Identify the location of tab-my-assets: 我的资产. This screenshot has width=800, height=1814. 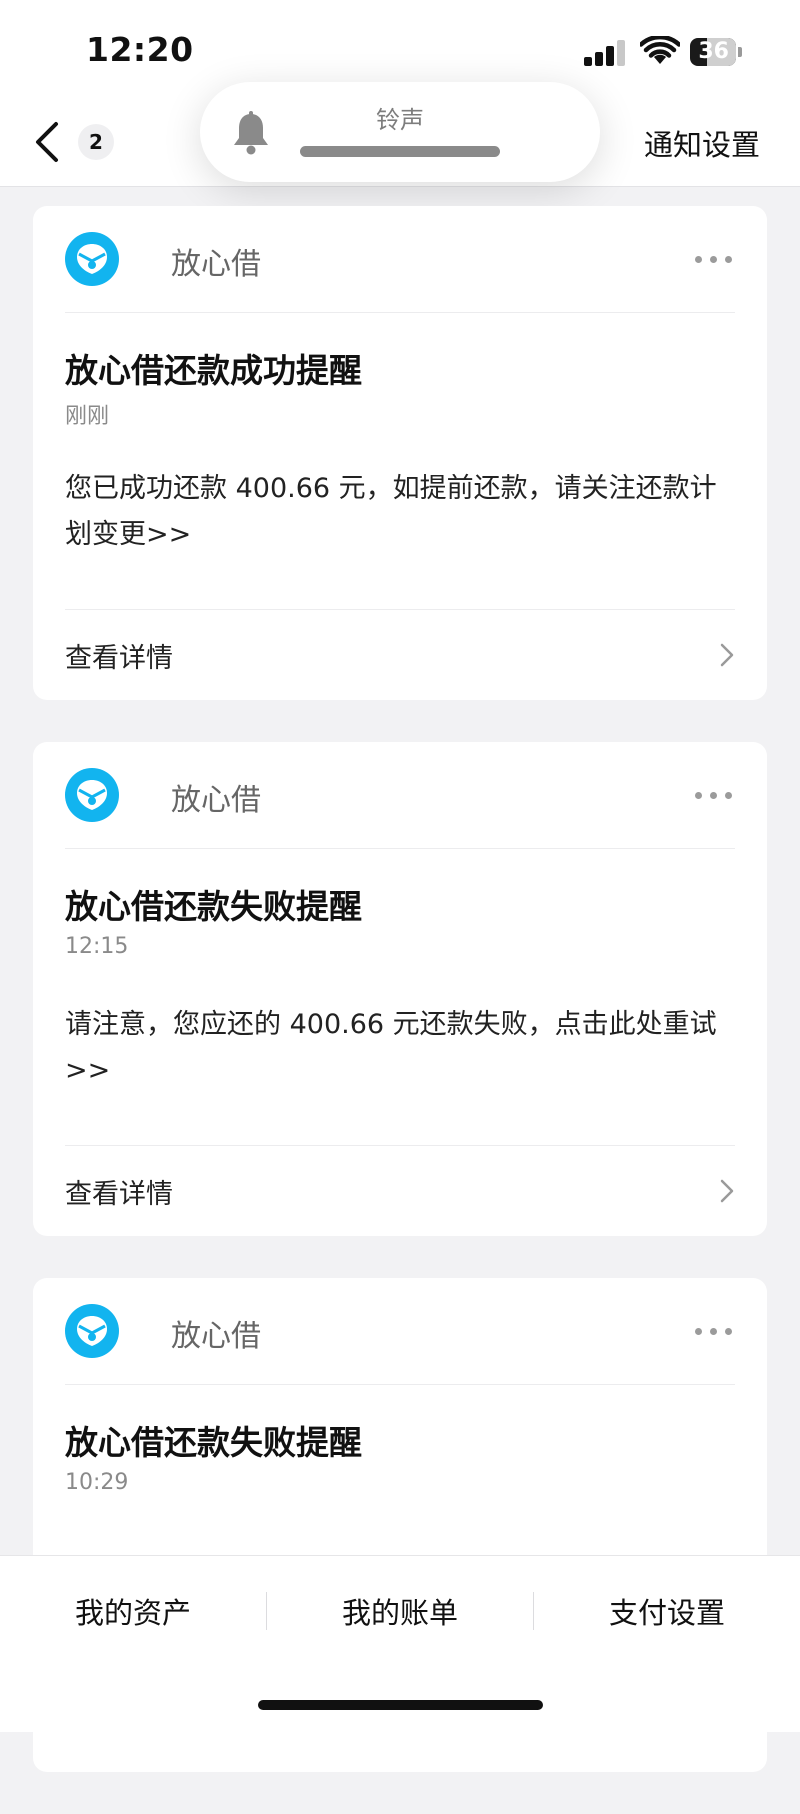
(133, 1611).